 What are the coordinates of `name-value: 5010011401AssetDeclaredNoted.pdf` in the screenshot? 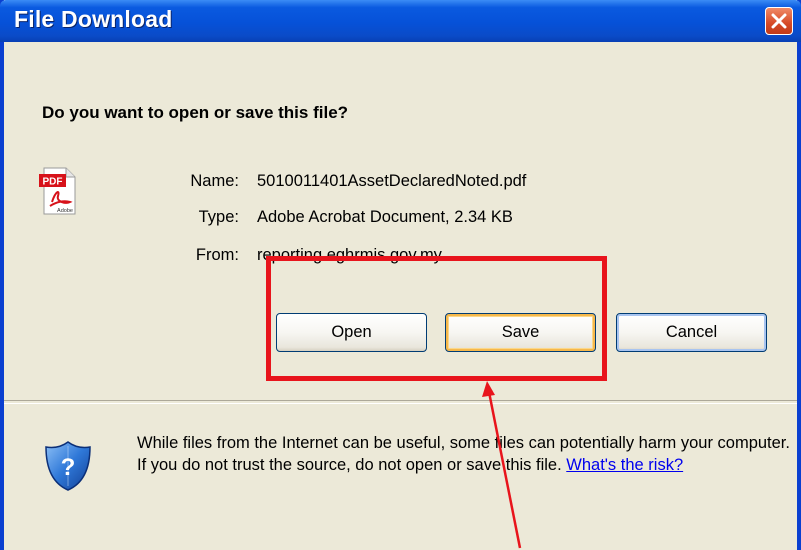 It's located at (392, 181).